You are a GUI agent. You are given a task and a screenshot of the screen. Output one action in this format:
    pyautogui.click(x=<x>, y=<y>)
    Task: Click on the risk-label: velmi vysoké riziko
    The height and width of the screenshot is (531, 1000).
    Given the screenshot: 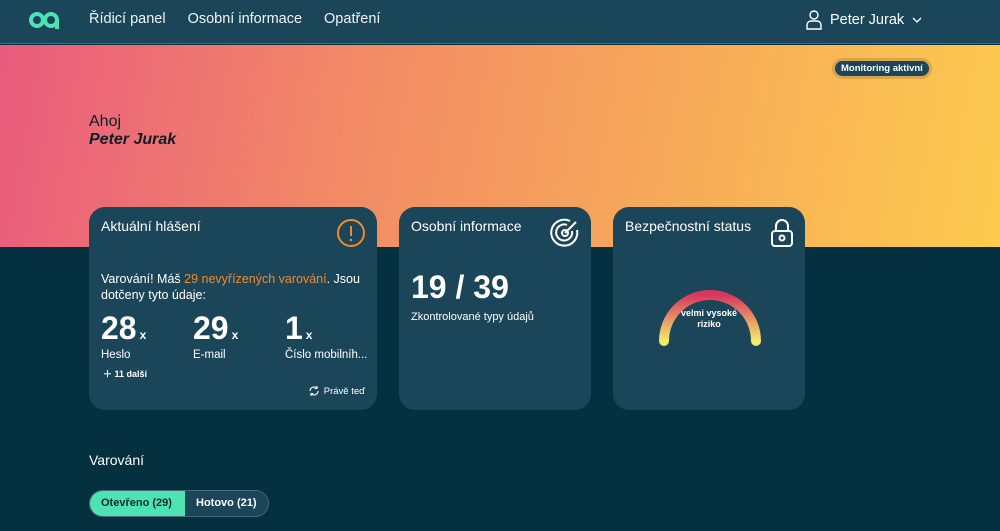 What is the action you would take?
    pyautogui.click(x=709, y=319)
    